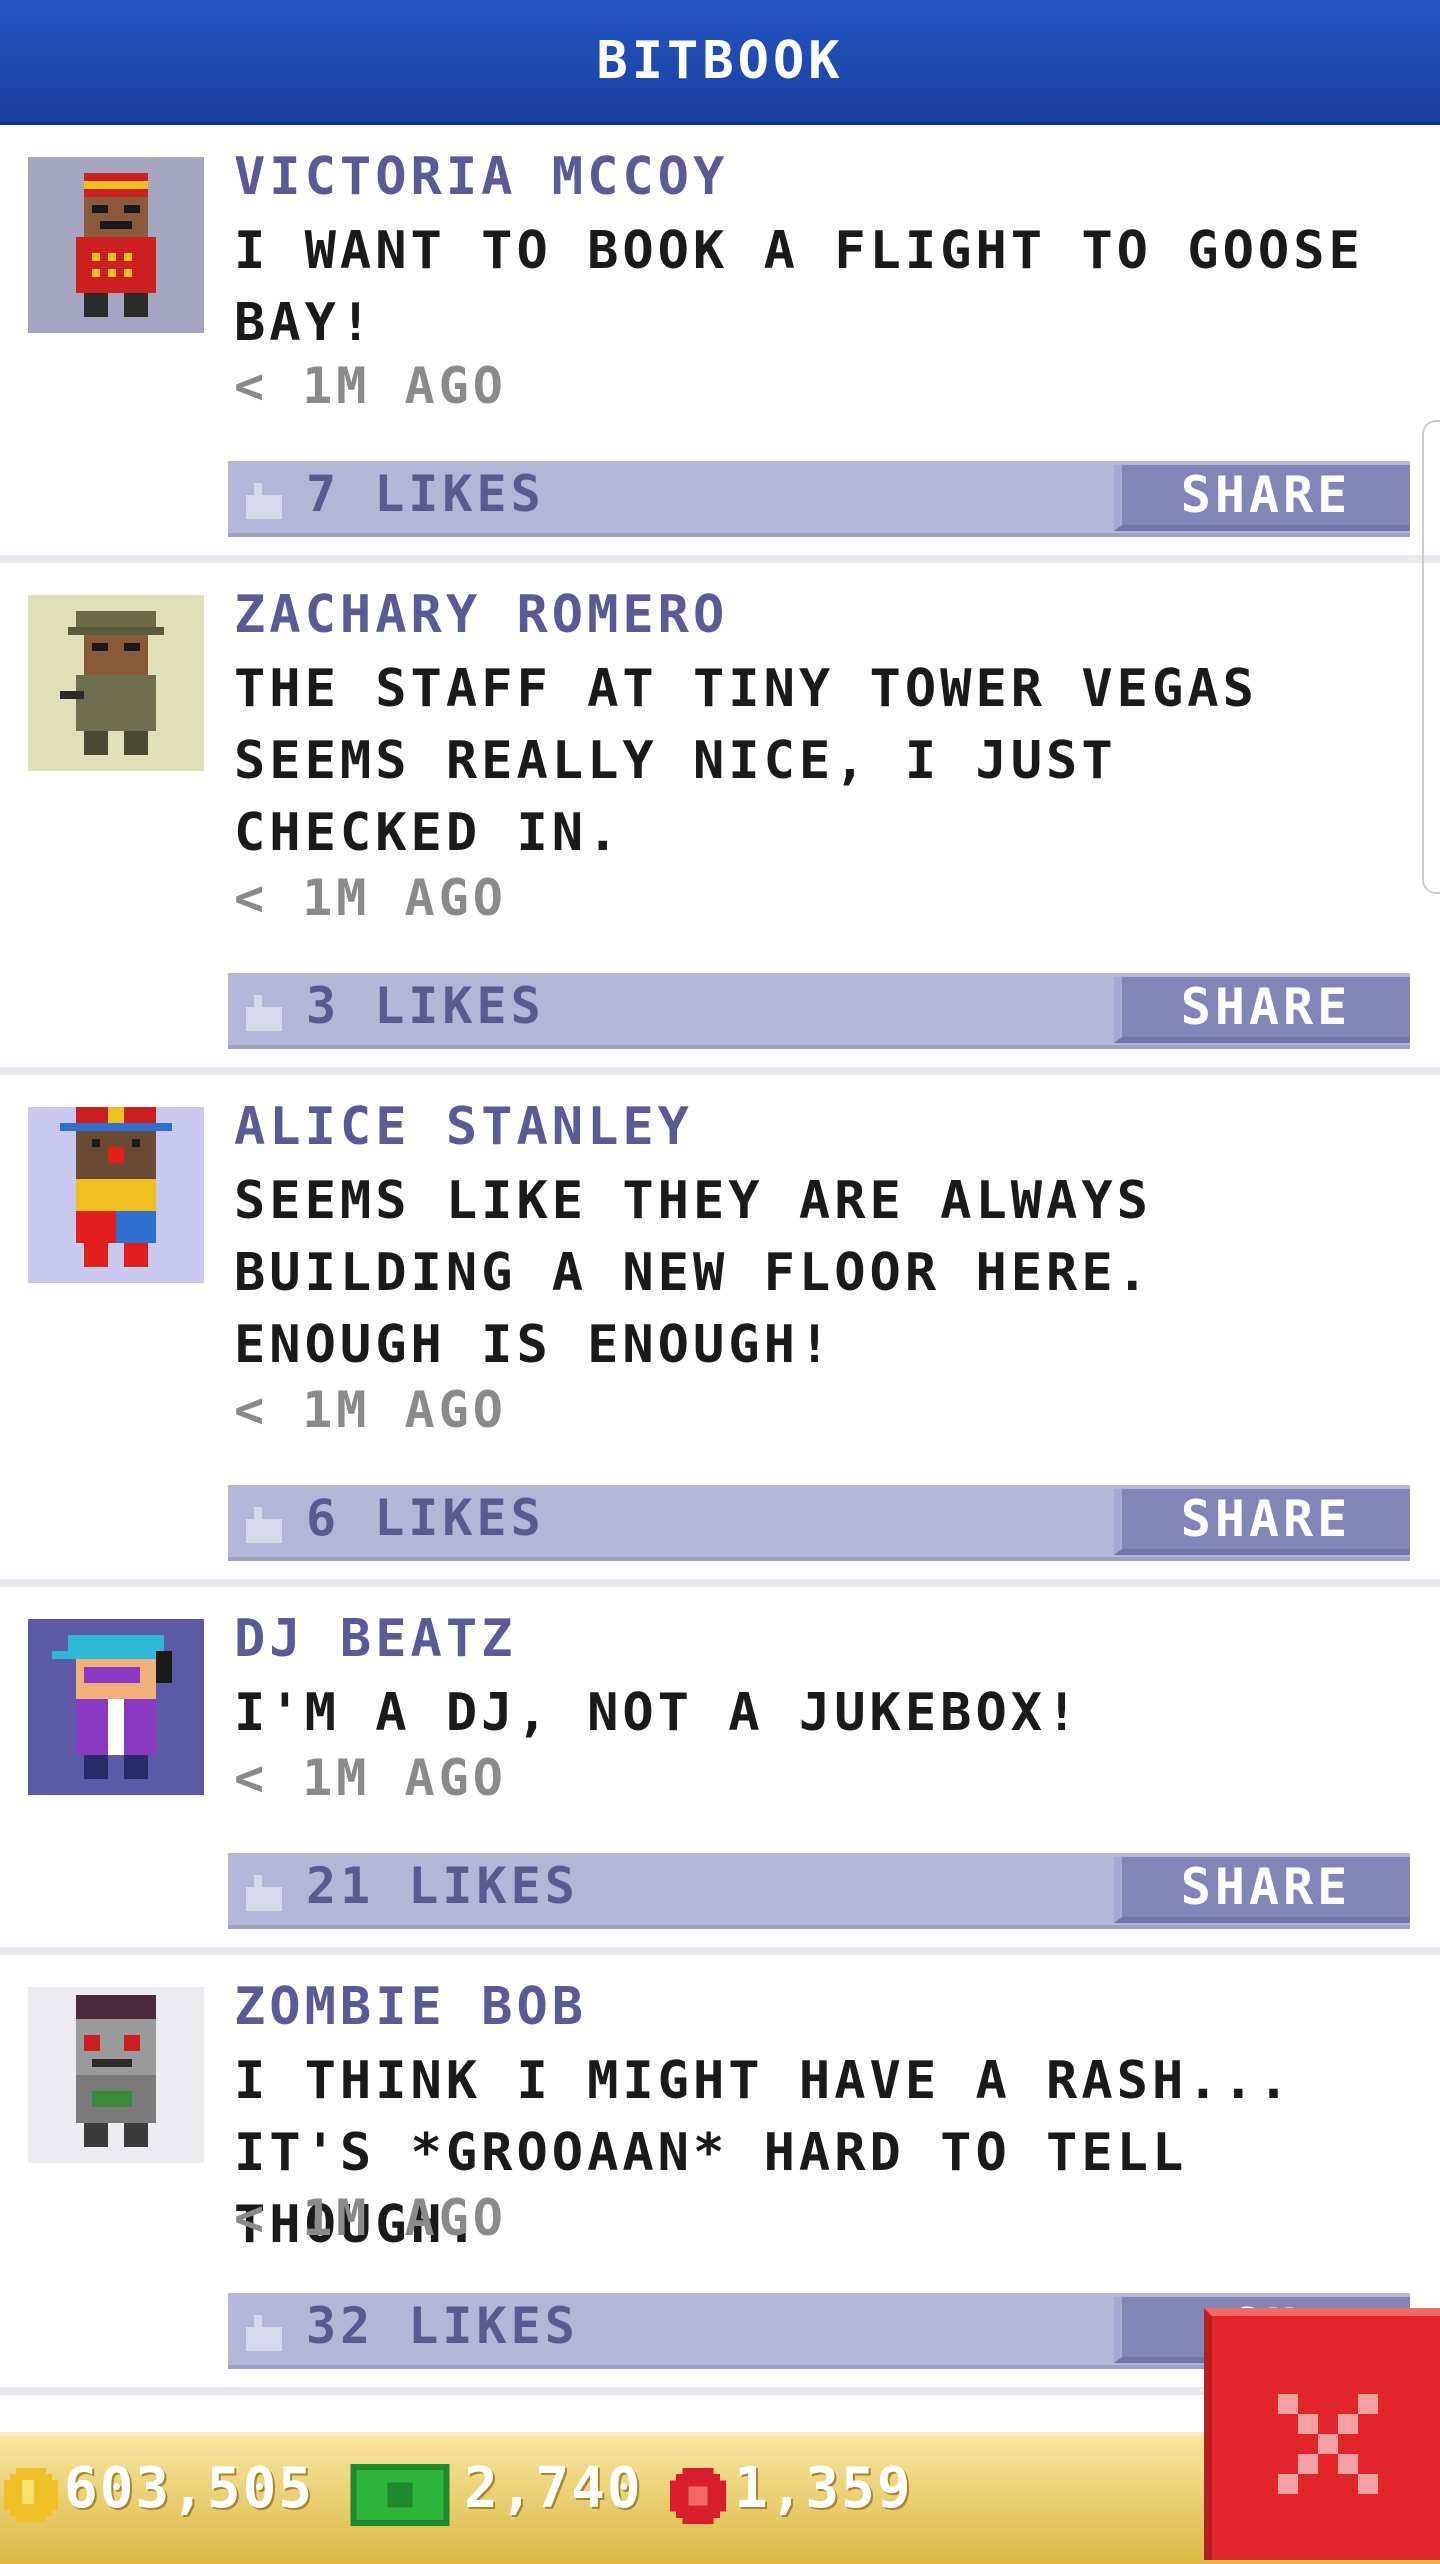  Describe the element at coordinates (819, 1523) in the screenshot. I see `likes-bar: 6 LIKES SHARE` at that location.